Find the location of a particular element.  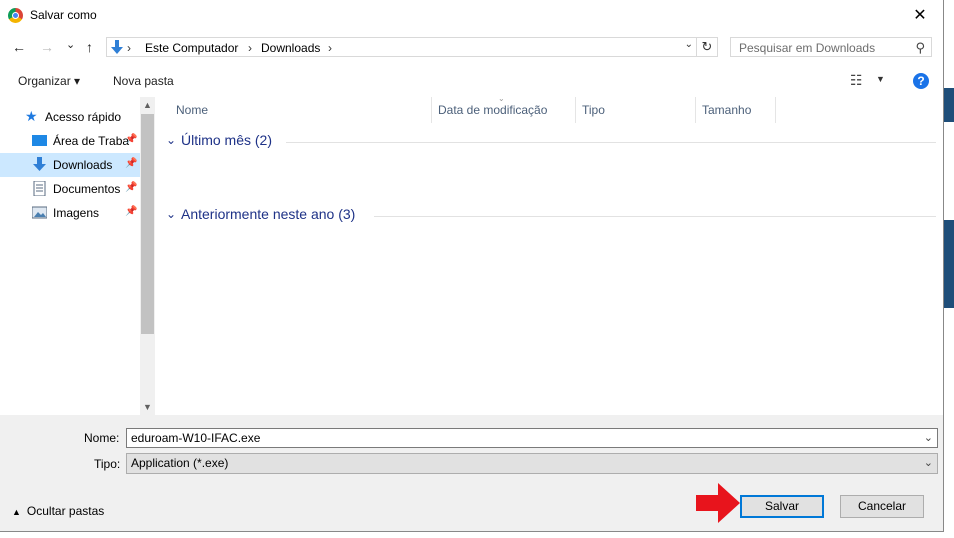

sidebar-item-label: Documentos is located at coordinates (87, 189).